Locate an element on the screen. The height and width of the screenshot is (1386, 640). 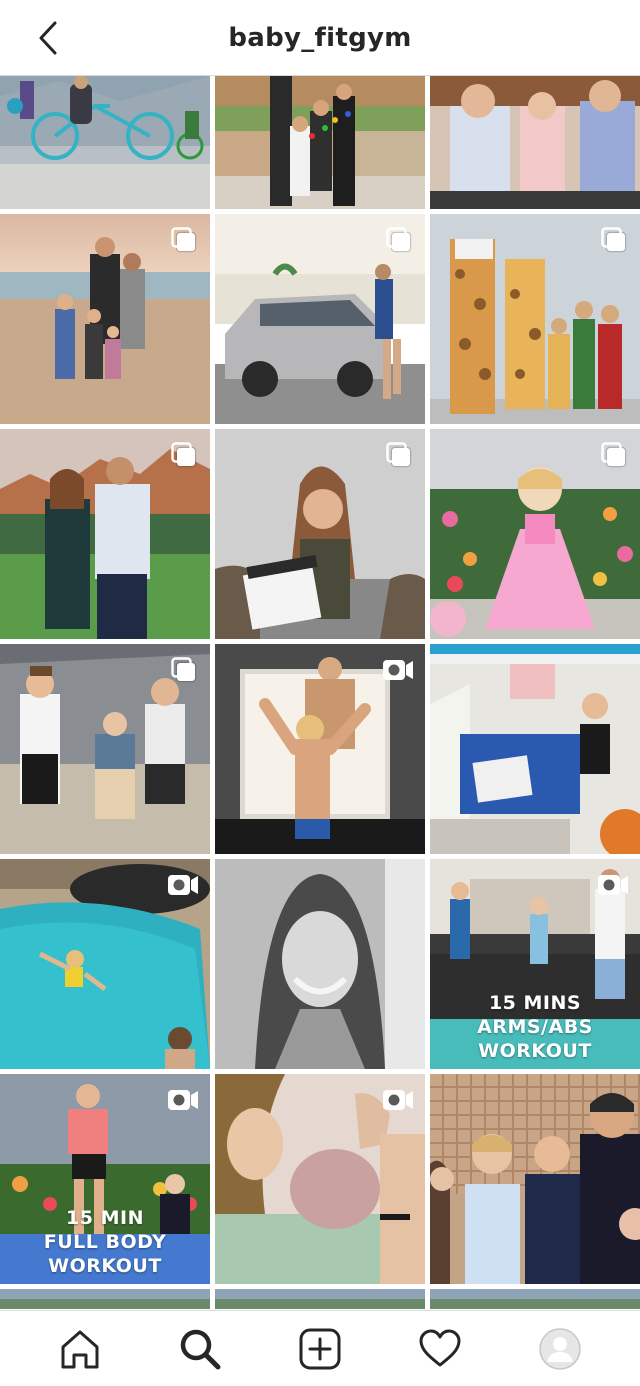
post-caption: 15 MINS ARMS/ABS WORKOUT is located at coordinates (535, 1027).